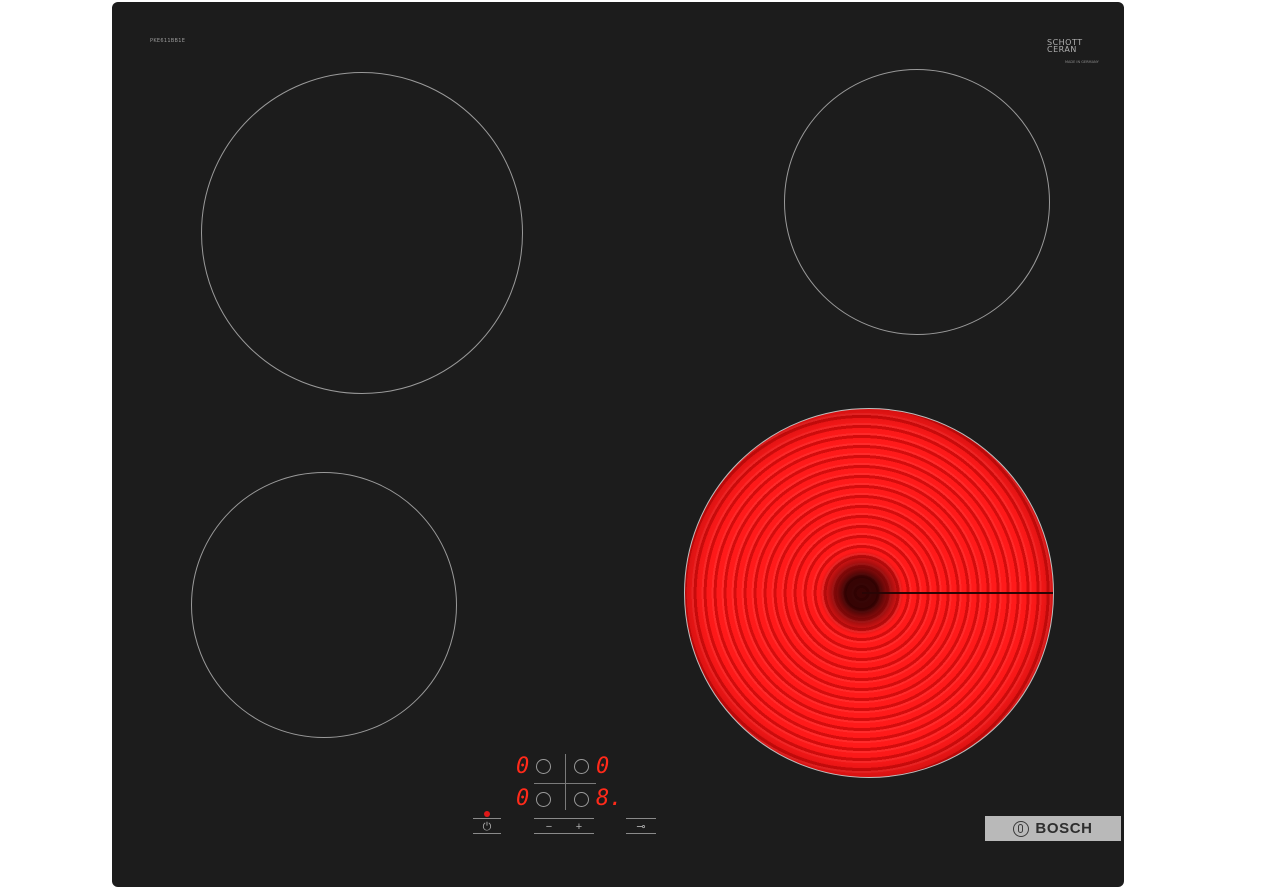  Describe the element at coordinates (603, 766) in the screenshot. I see `display-rear-right: 0` at that location.